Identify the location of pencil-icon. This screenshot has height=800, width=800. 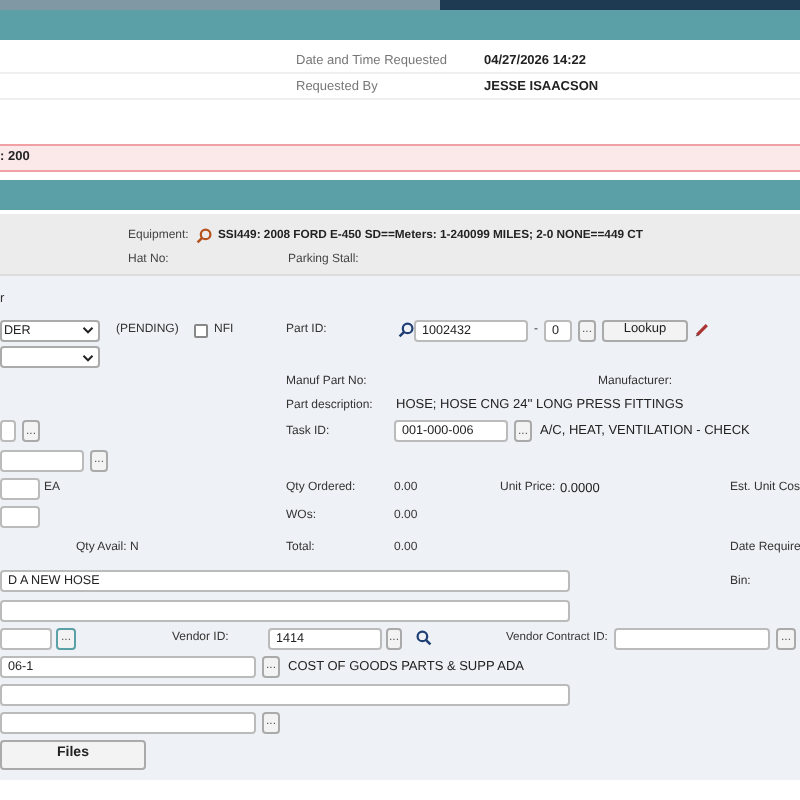
(702, 330).